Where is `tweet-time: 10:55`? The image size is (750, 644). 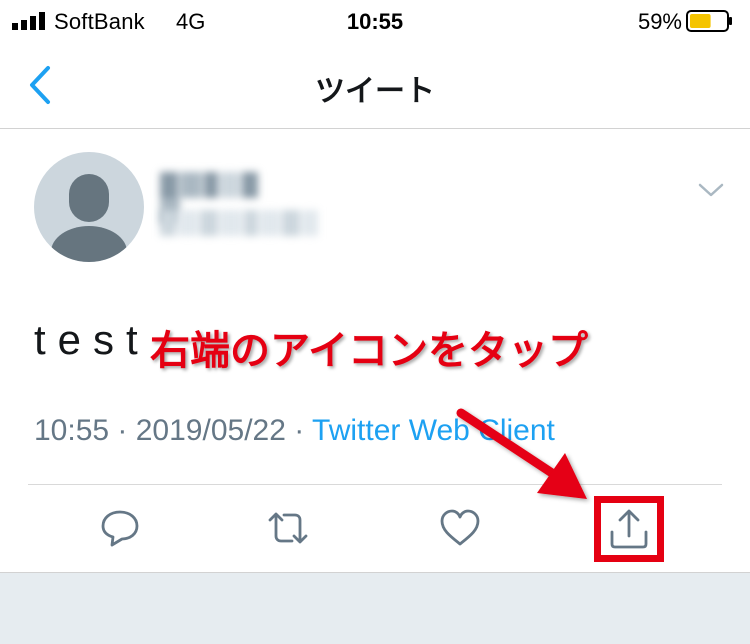 tweet-time: 10:55 is located at coordinates (72, 430).